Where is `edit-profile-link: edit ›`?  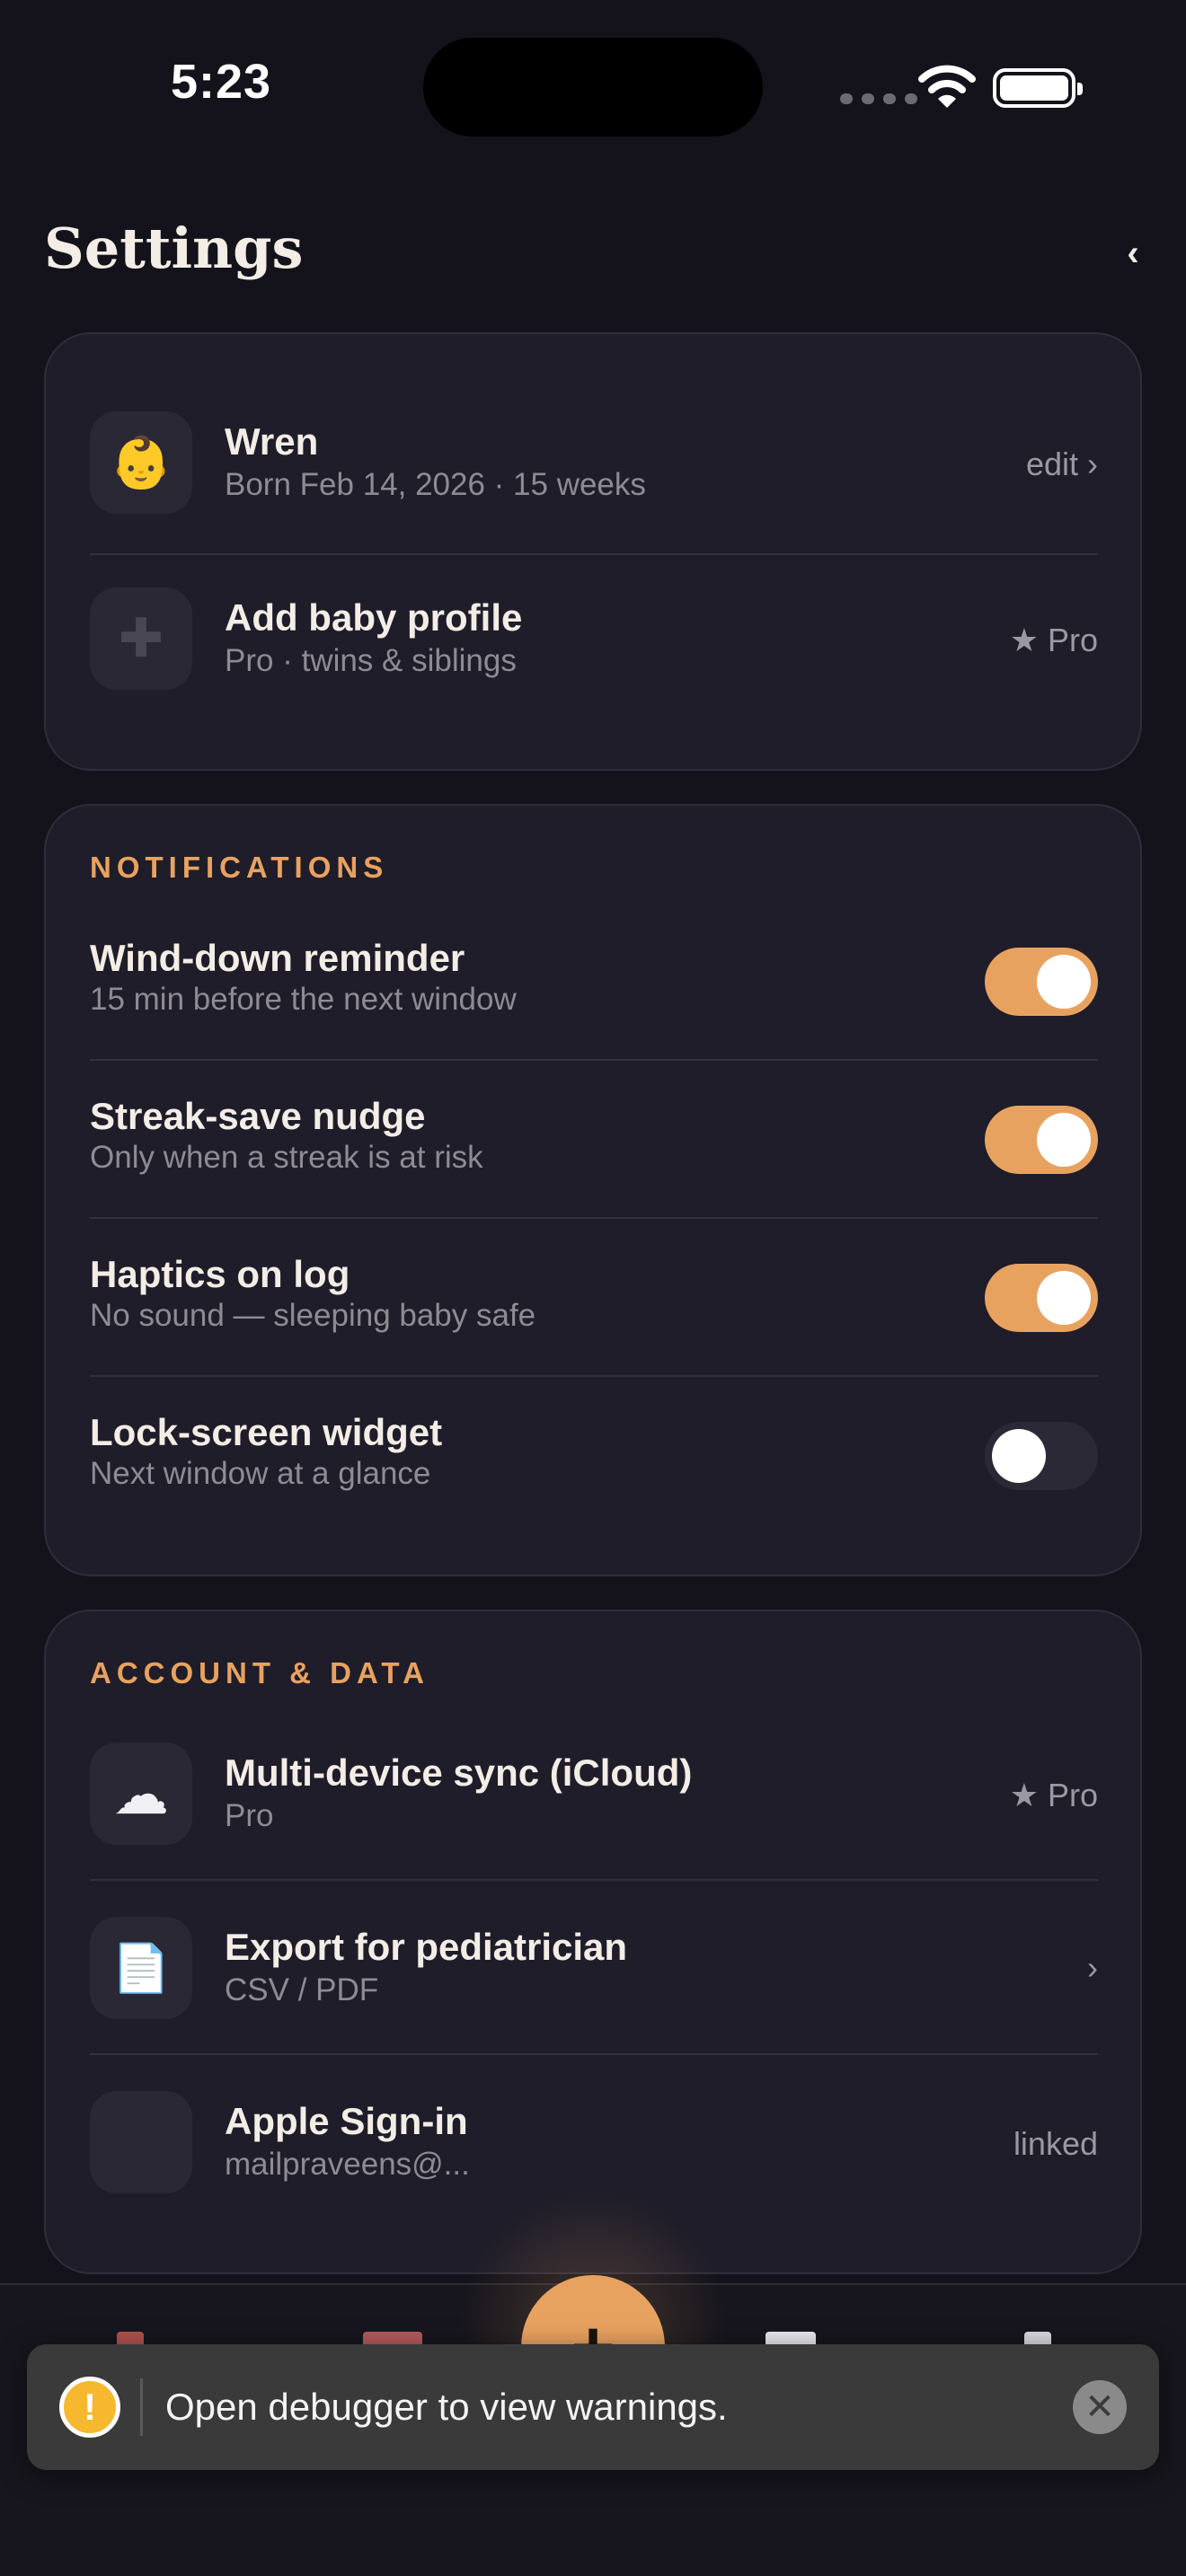 edit-profile-link: edit › is located at coordinates (1062, 464).